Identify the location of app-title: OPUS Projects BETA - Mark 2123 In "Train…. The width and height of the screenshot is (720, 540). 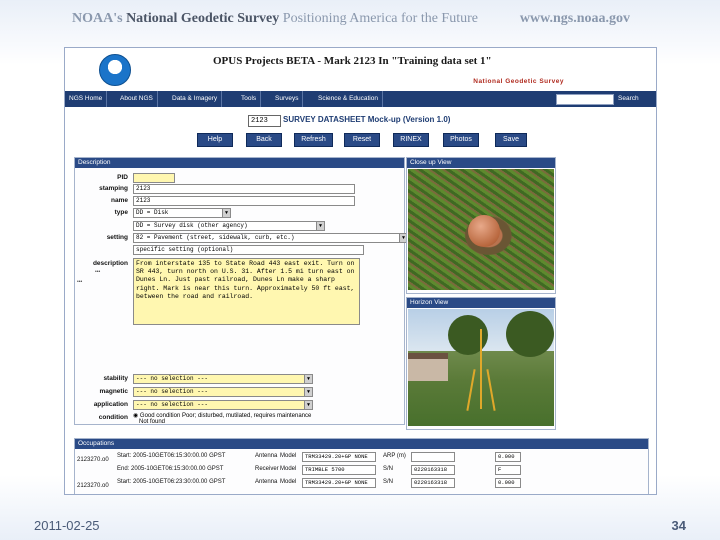
(352, 61).